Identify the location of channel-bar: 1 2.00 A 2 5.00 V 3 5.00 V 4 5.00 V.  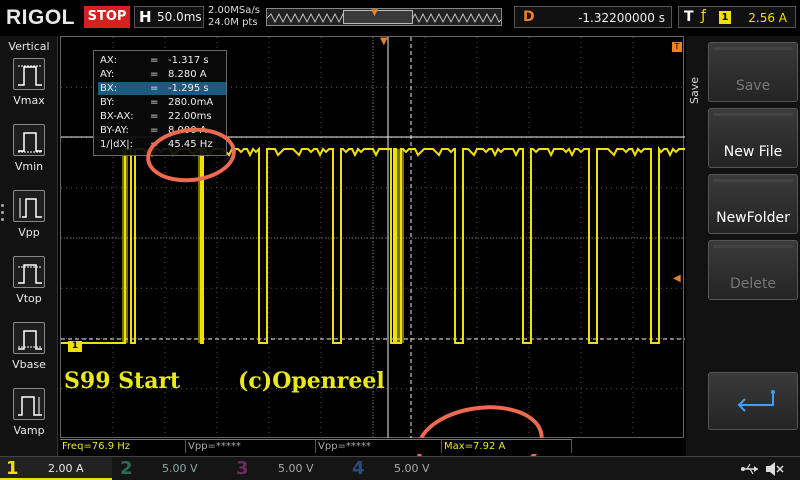
(400, 468).